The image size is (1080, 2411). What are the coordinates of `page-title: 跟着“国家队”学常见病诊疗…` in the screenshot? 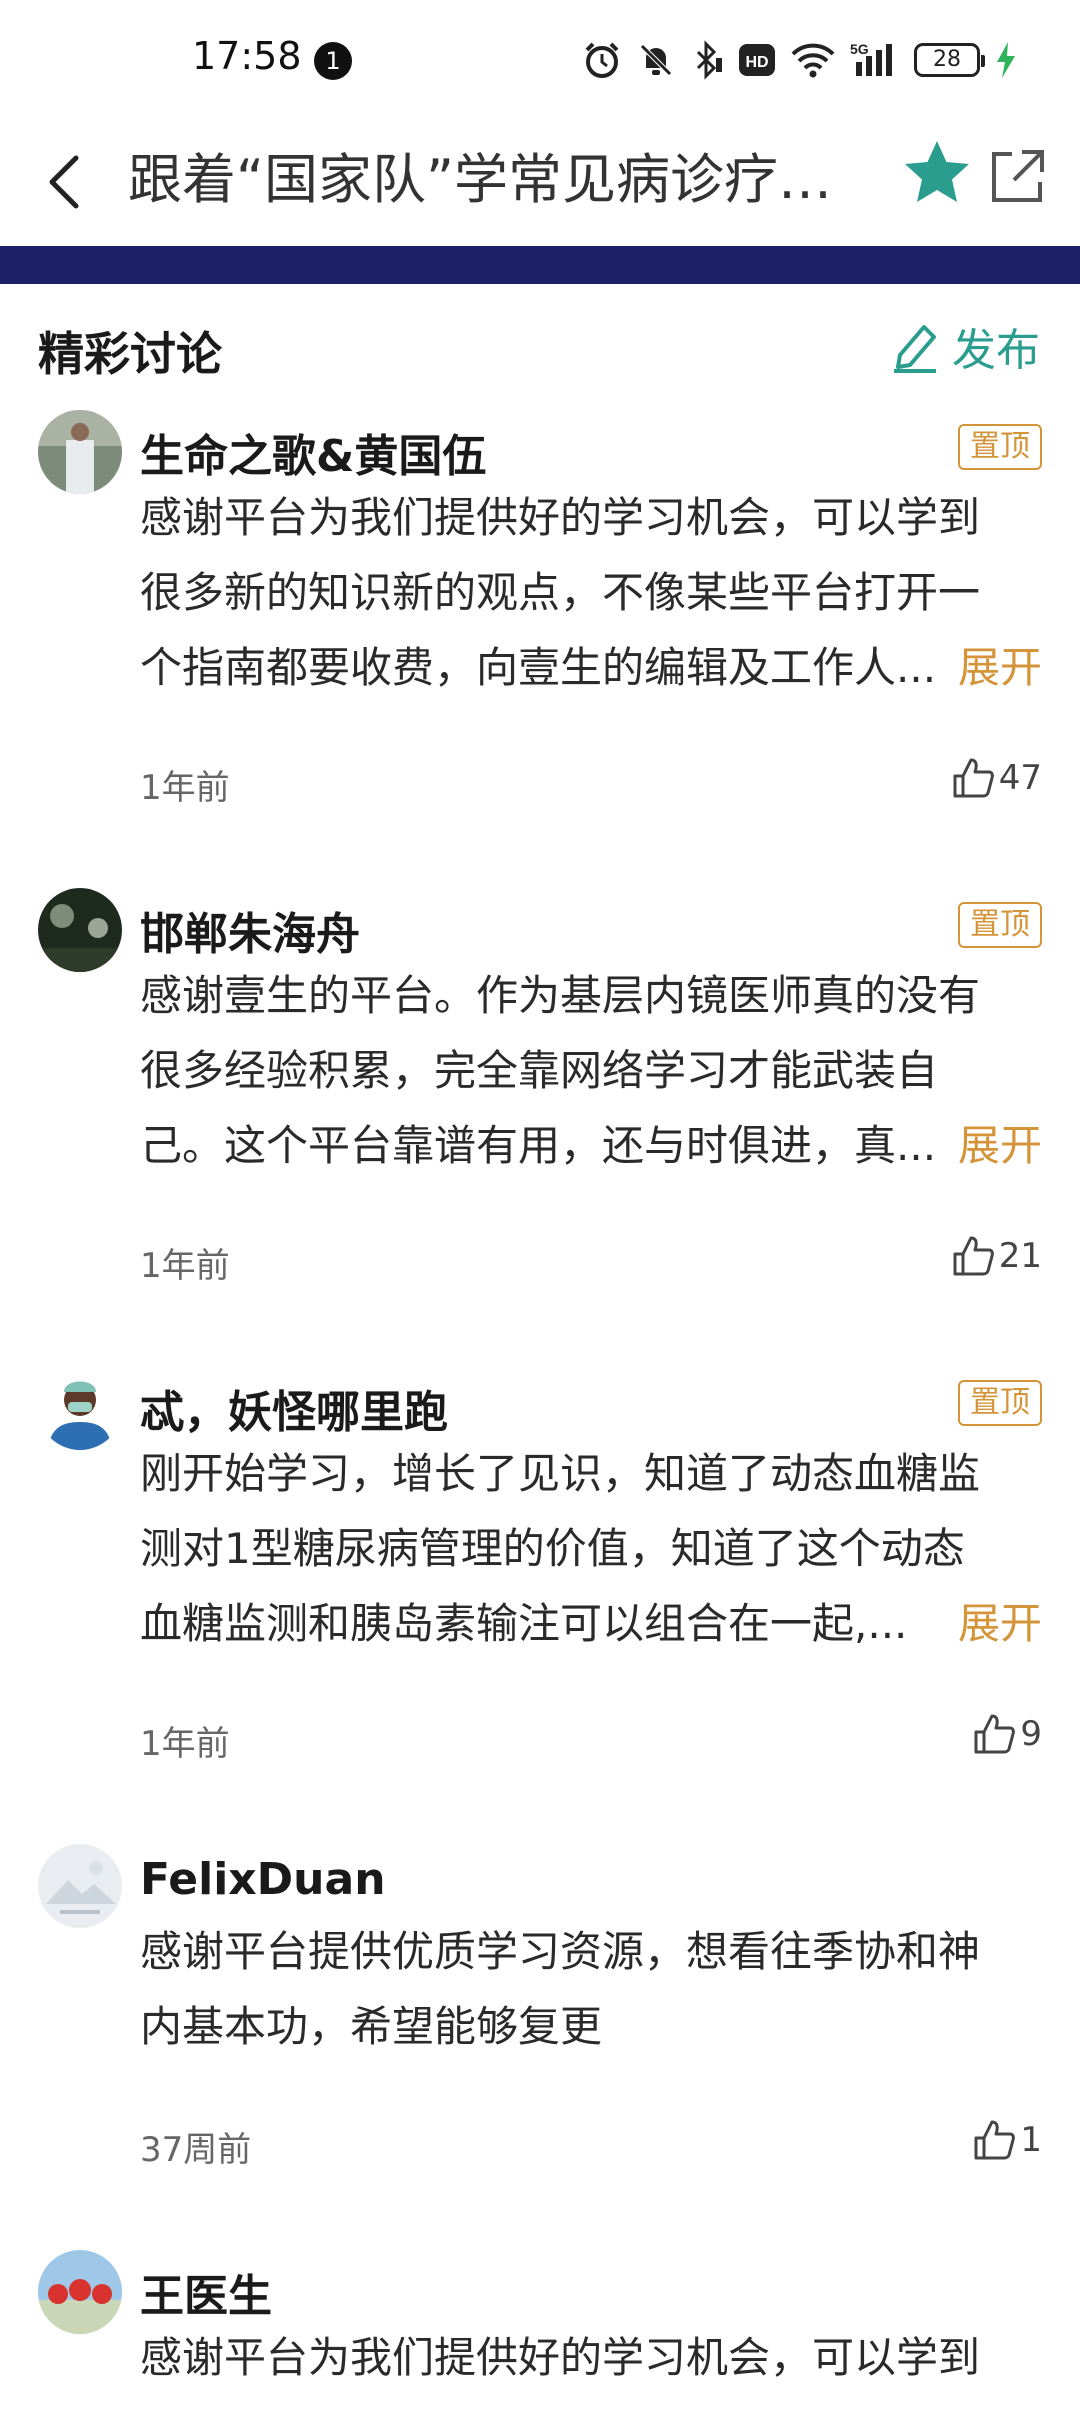 It's located at (480, 179).